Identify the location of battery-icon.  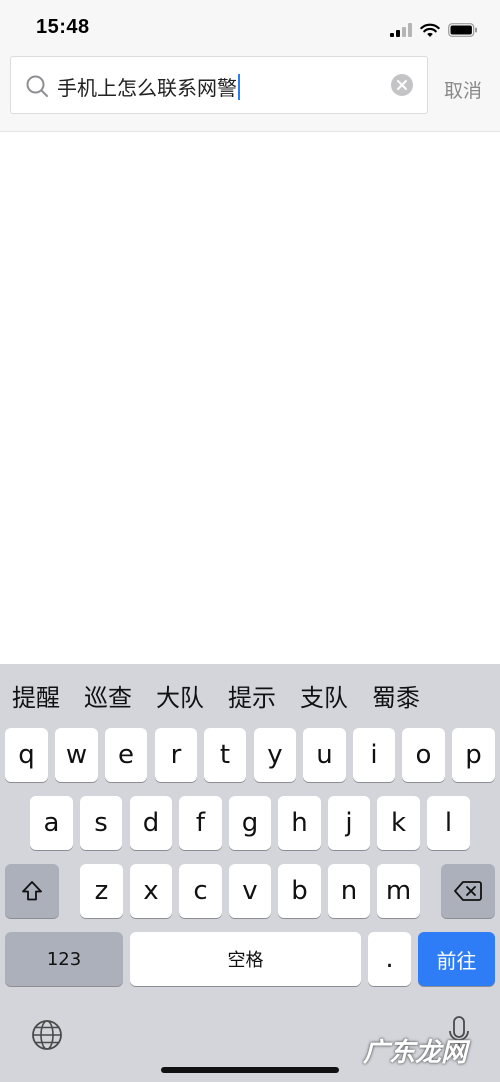
(462, 30).